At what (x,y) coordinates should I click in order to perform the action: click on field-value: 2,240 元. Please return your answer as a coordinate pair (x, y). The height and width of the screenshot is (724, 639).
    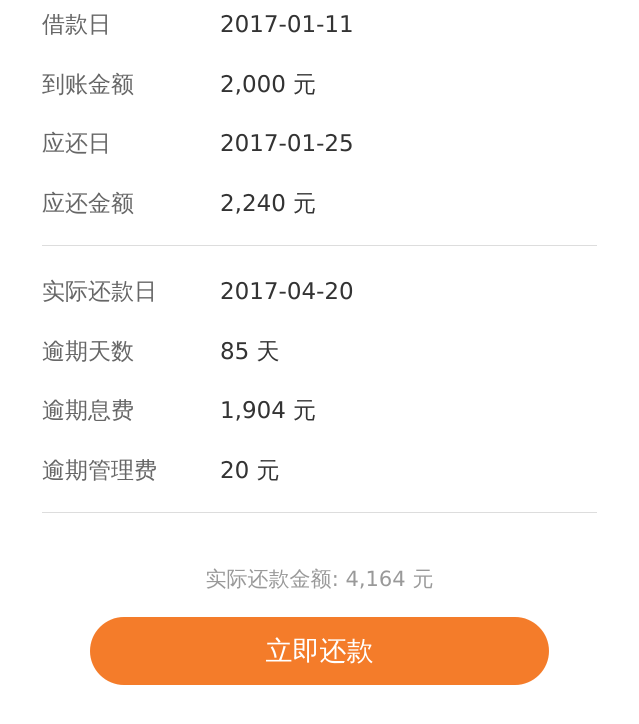
    Looking at the image, I should click on (268, 204).